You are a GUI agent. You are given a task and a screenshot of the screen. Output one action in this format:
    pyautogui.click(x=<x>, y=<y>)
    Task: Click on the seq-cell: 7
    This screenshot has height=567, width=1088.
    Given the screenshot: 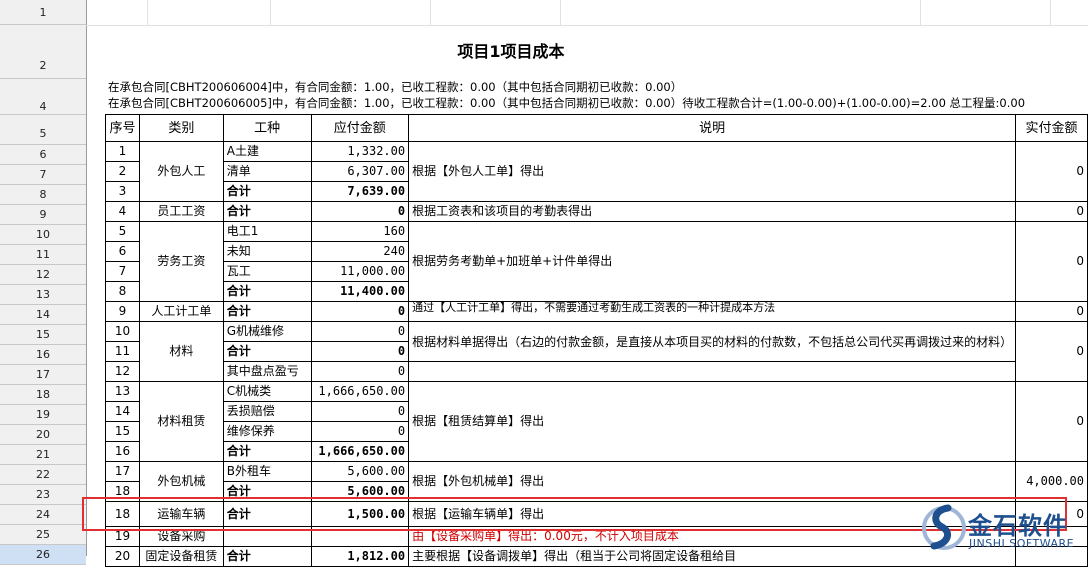 What is the action you would take?
    pyautogui.click(x=122, y=271)
    